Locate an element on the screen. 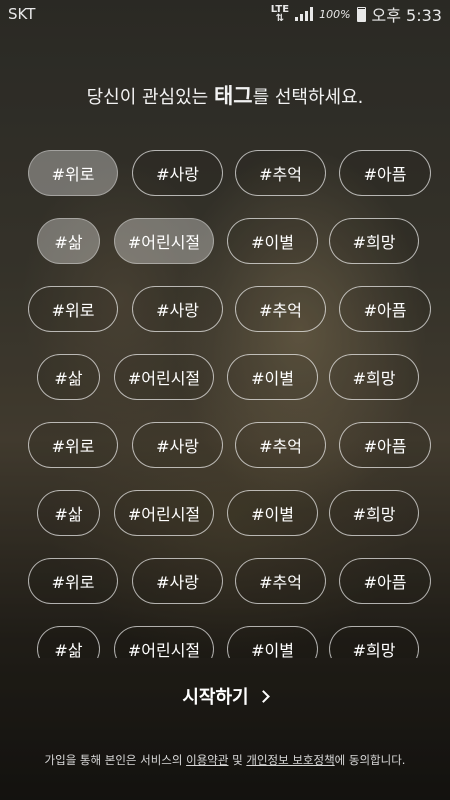  title-text-after: 를 선택하세요. is located at coordinates (308, 97).